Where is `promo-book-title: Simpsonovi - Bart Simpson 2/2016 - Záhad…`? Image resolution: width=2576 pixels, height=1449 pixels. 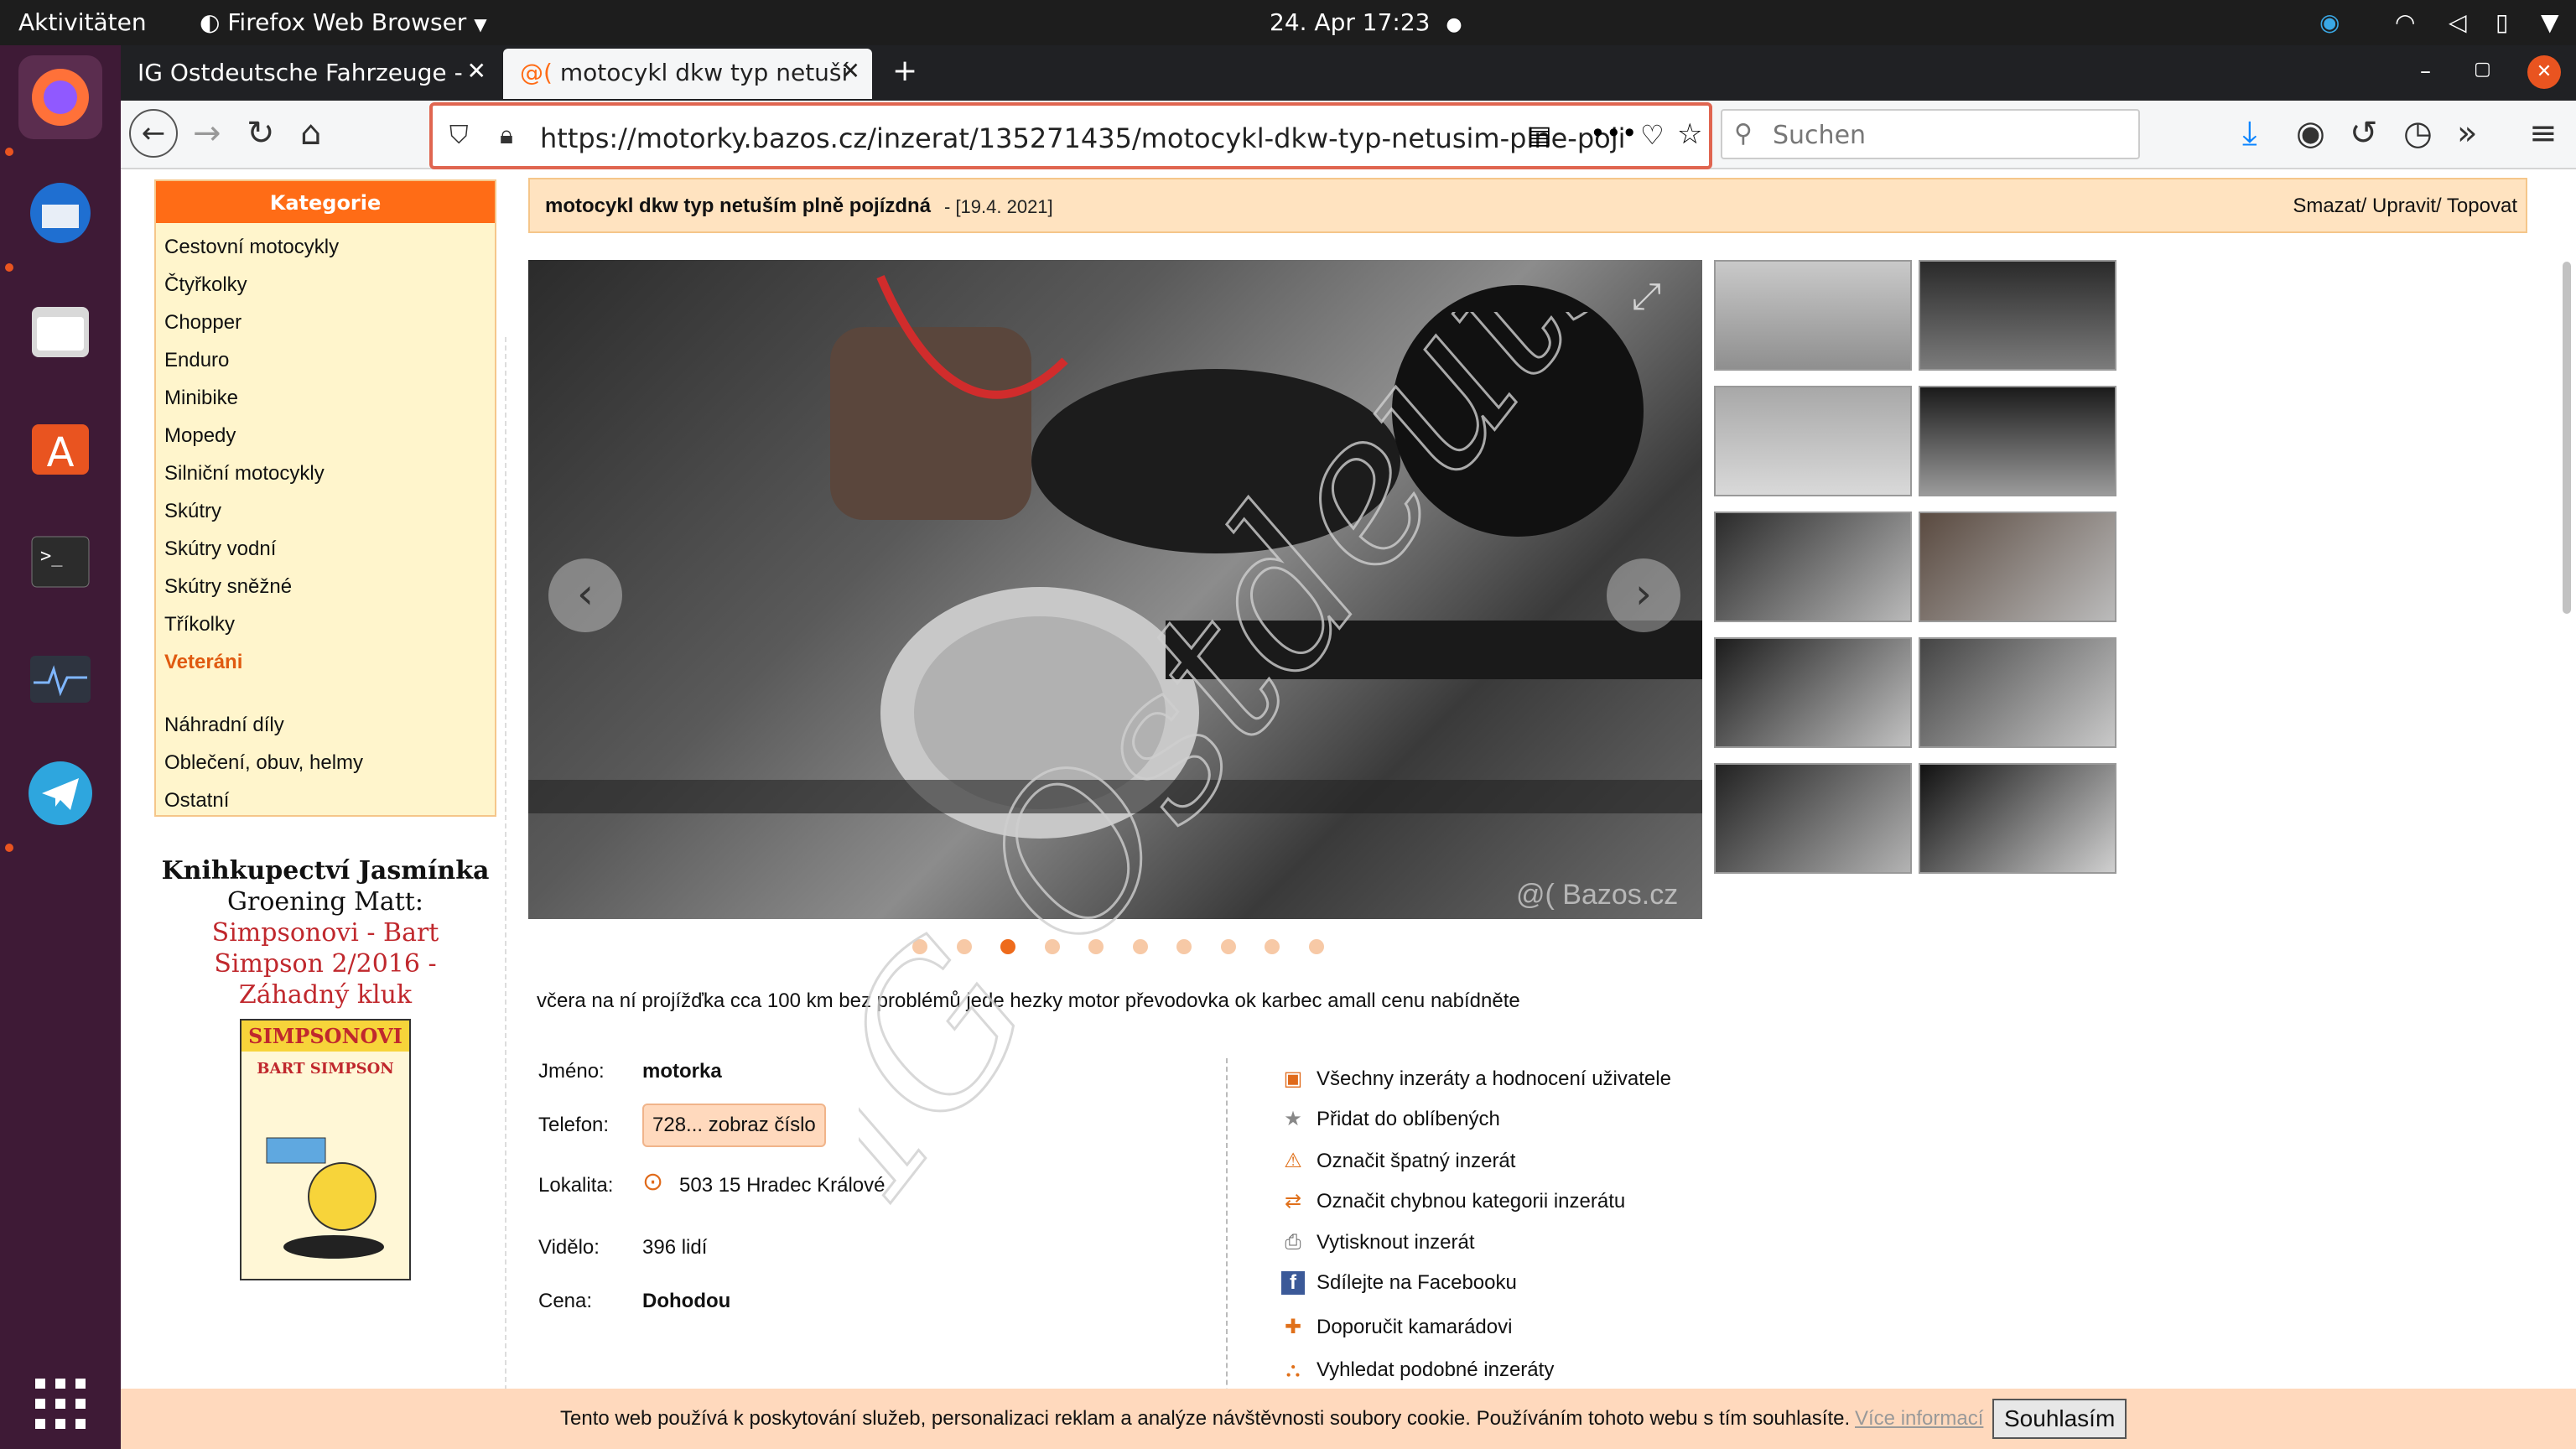 promo-book-title: Simpsonovi - Bart Simpson 2/2016 - Záhad… is located at coordinates (325, 963).